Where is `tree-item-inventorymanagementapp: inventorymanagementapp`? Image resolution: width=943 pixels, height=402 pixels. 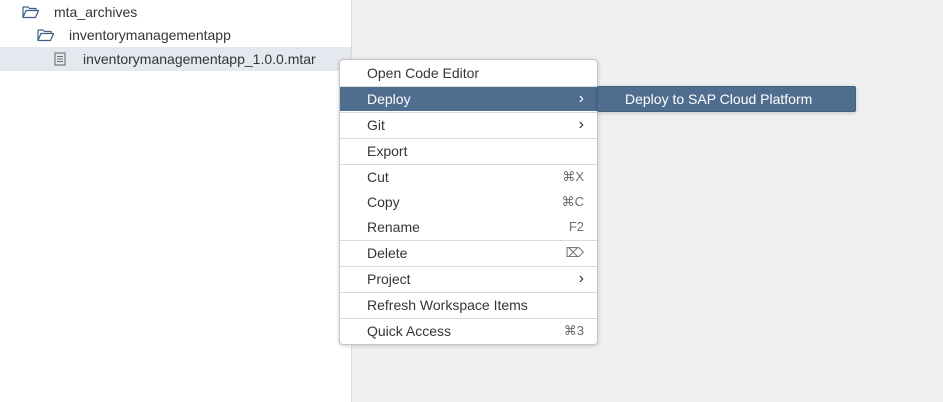
tree-item-inventorymanagementapp: inventorymanagementapp is located at coordinates (175, 35).